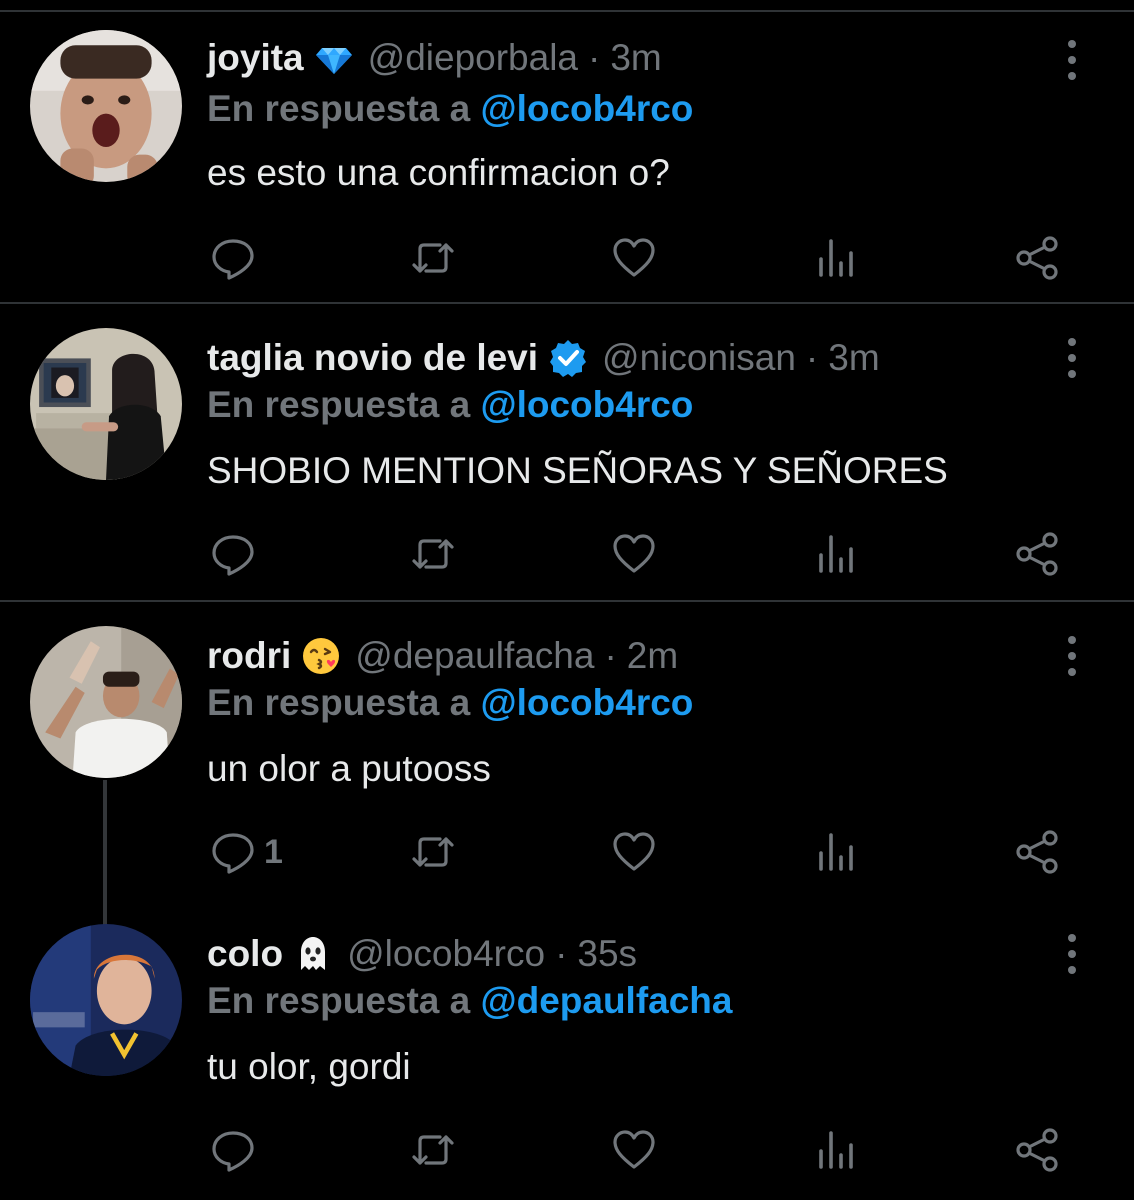 The image size is (1134, 1200). What do you see at coordinates (334, 58) in the screenshot?
I see `gem-icon` at bounding box center [334, 58].